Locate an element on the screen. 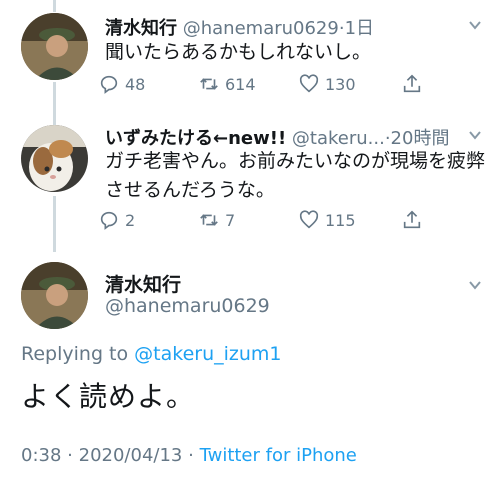  tweet-actions: 48 614 130 is located at coordinates (263, 84).